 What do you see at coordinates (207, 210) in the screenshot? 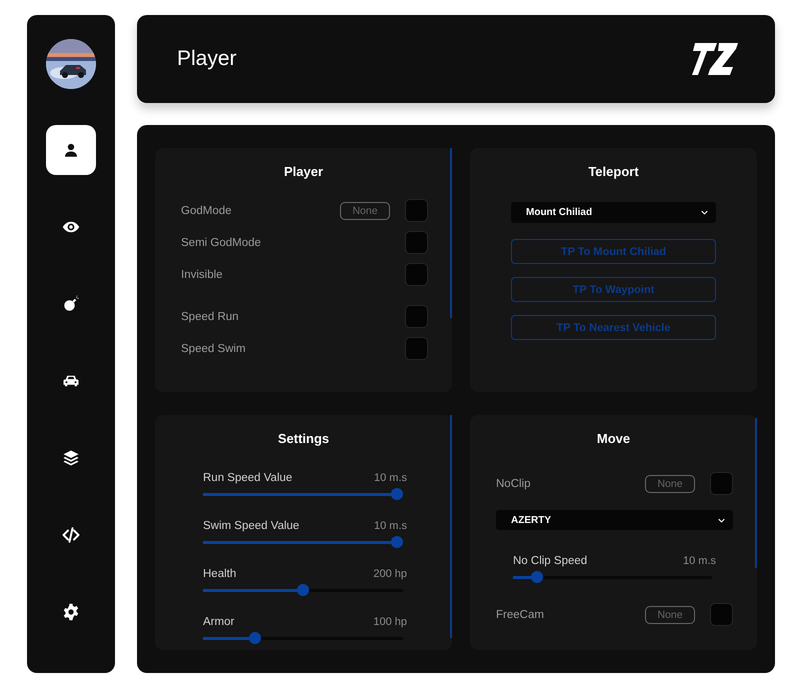
I see `option-label: GodMode` at bounding box center [207, 210].